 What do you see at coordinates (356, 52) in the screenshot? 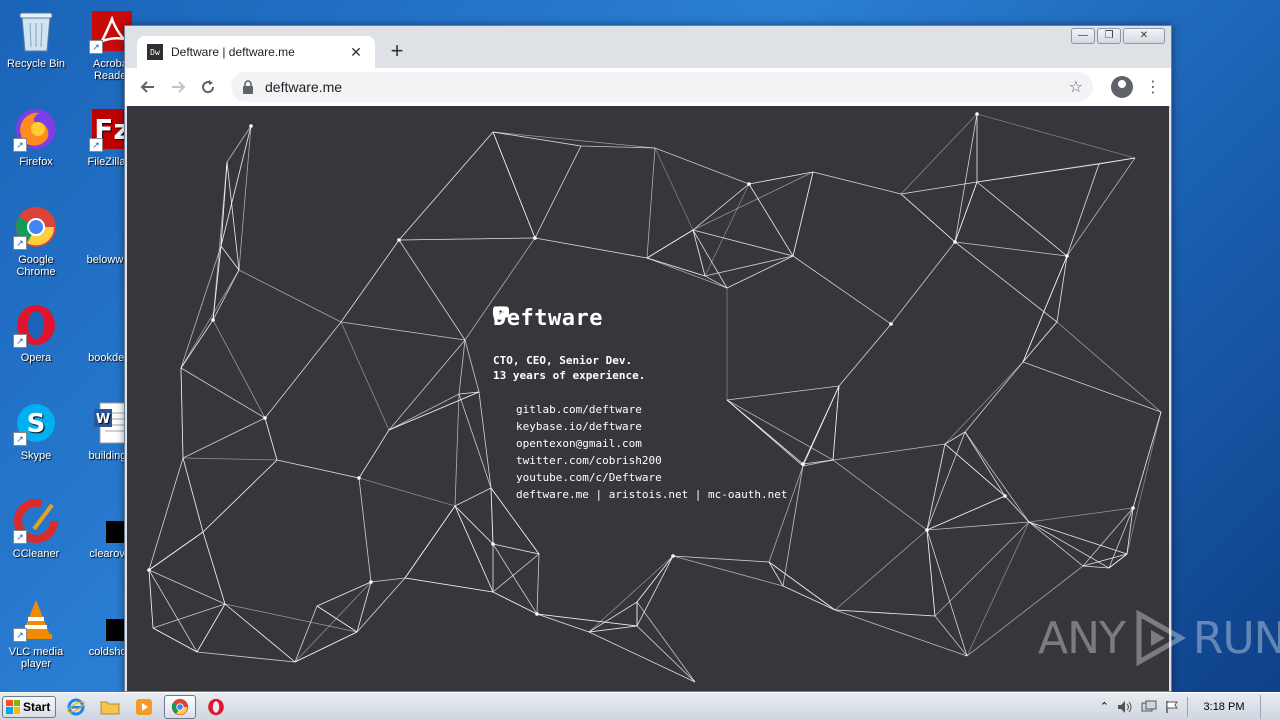
I see `tab-close-icon: ✕` at bounding box center [356, 52].